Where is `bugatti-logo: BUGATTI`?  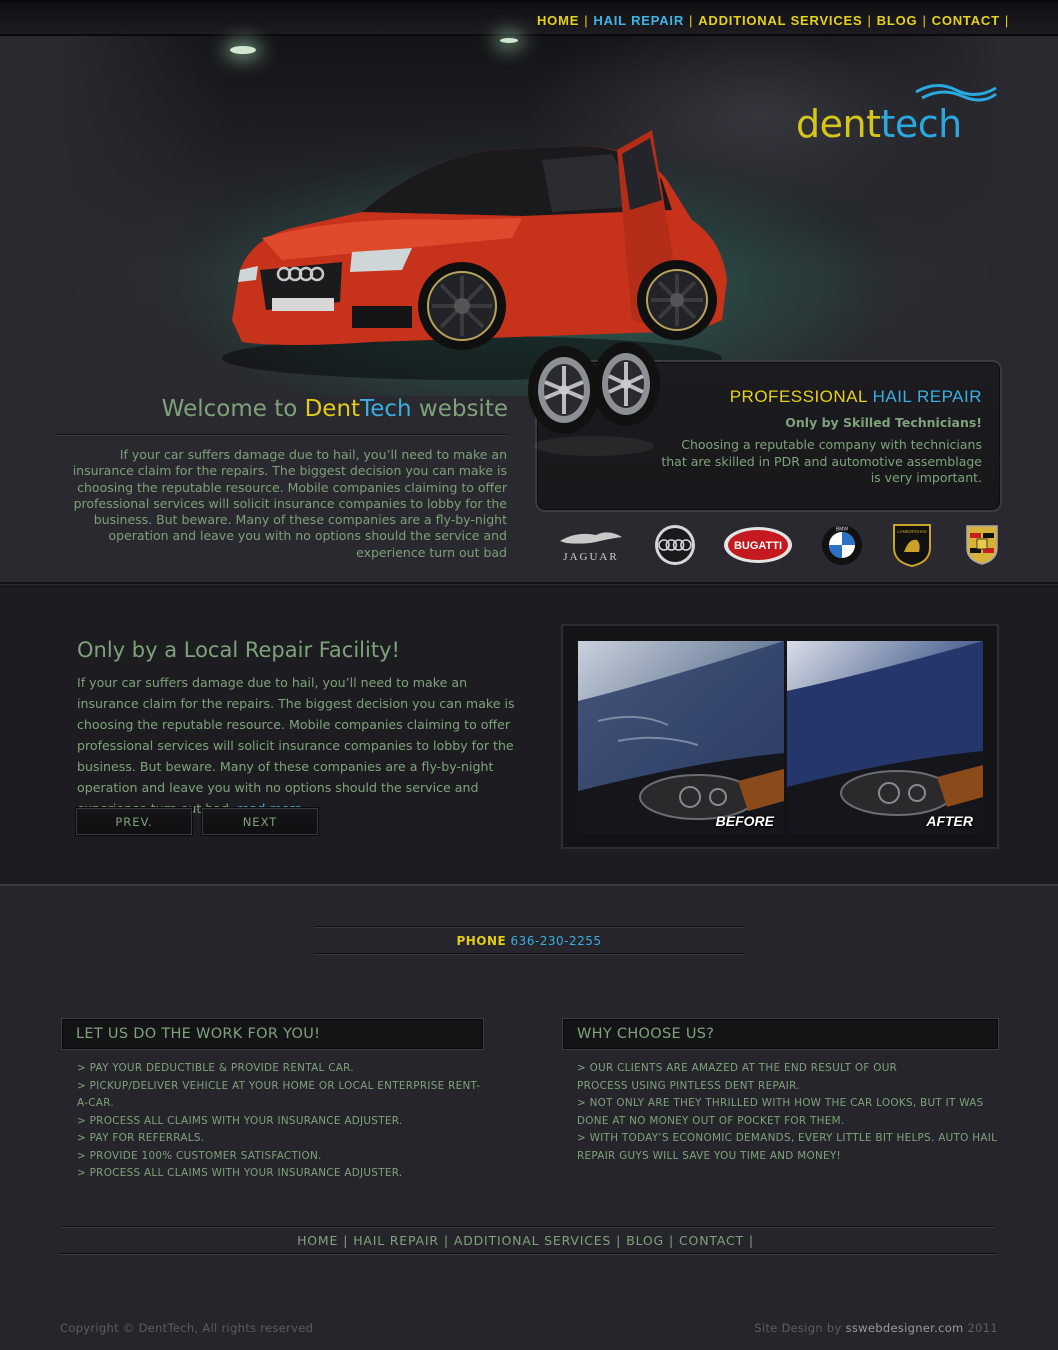
bugatti-logo: BUGATTI is located at coordinates (758, 545).